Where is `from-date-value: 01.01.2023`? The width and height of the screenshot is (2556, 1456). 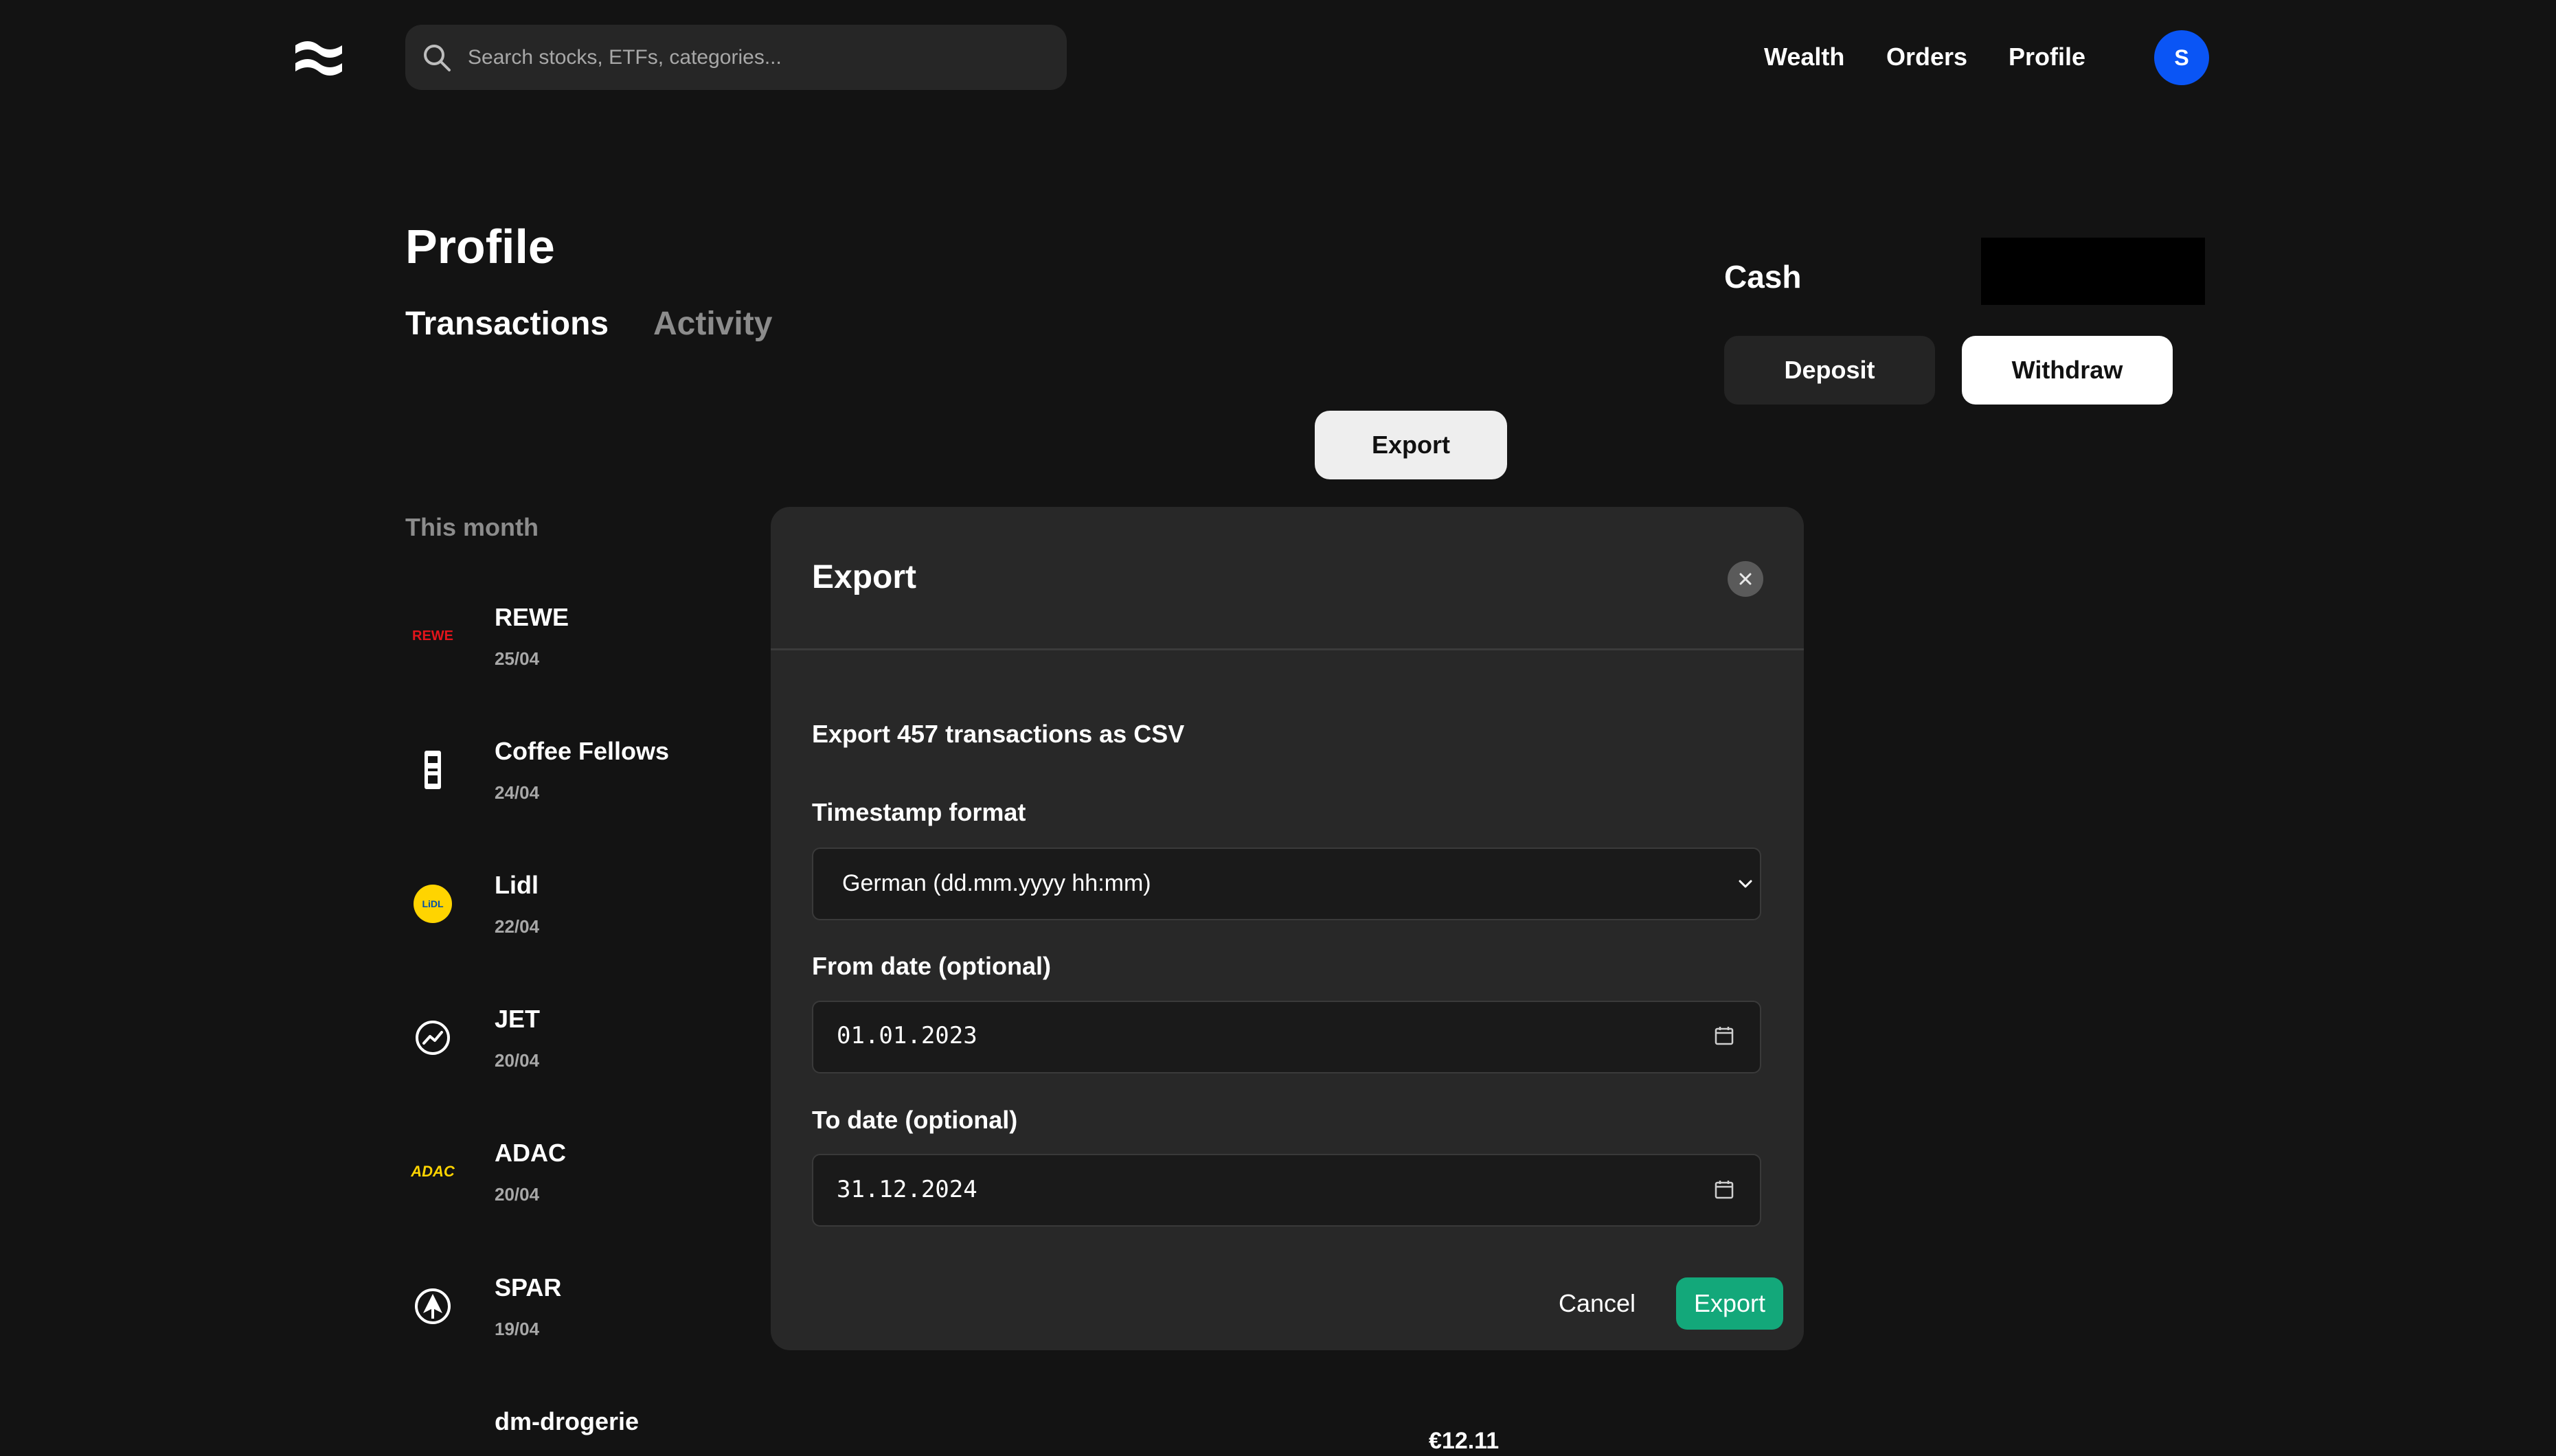
from-date-value: 01.01.2023 is located at coordinates (907, 1036).